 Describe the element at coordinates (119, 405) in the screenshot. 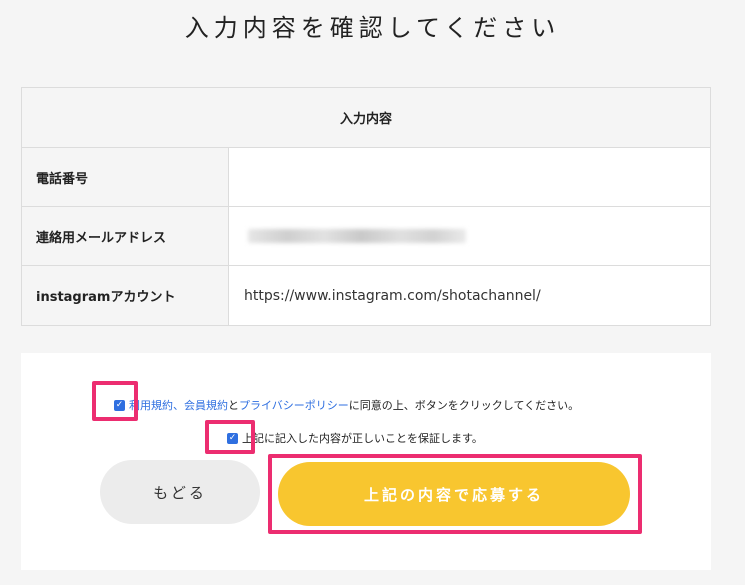

I see `terms-checkbox: ✓` at that location.